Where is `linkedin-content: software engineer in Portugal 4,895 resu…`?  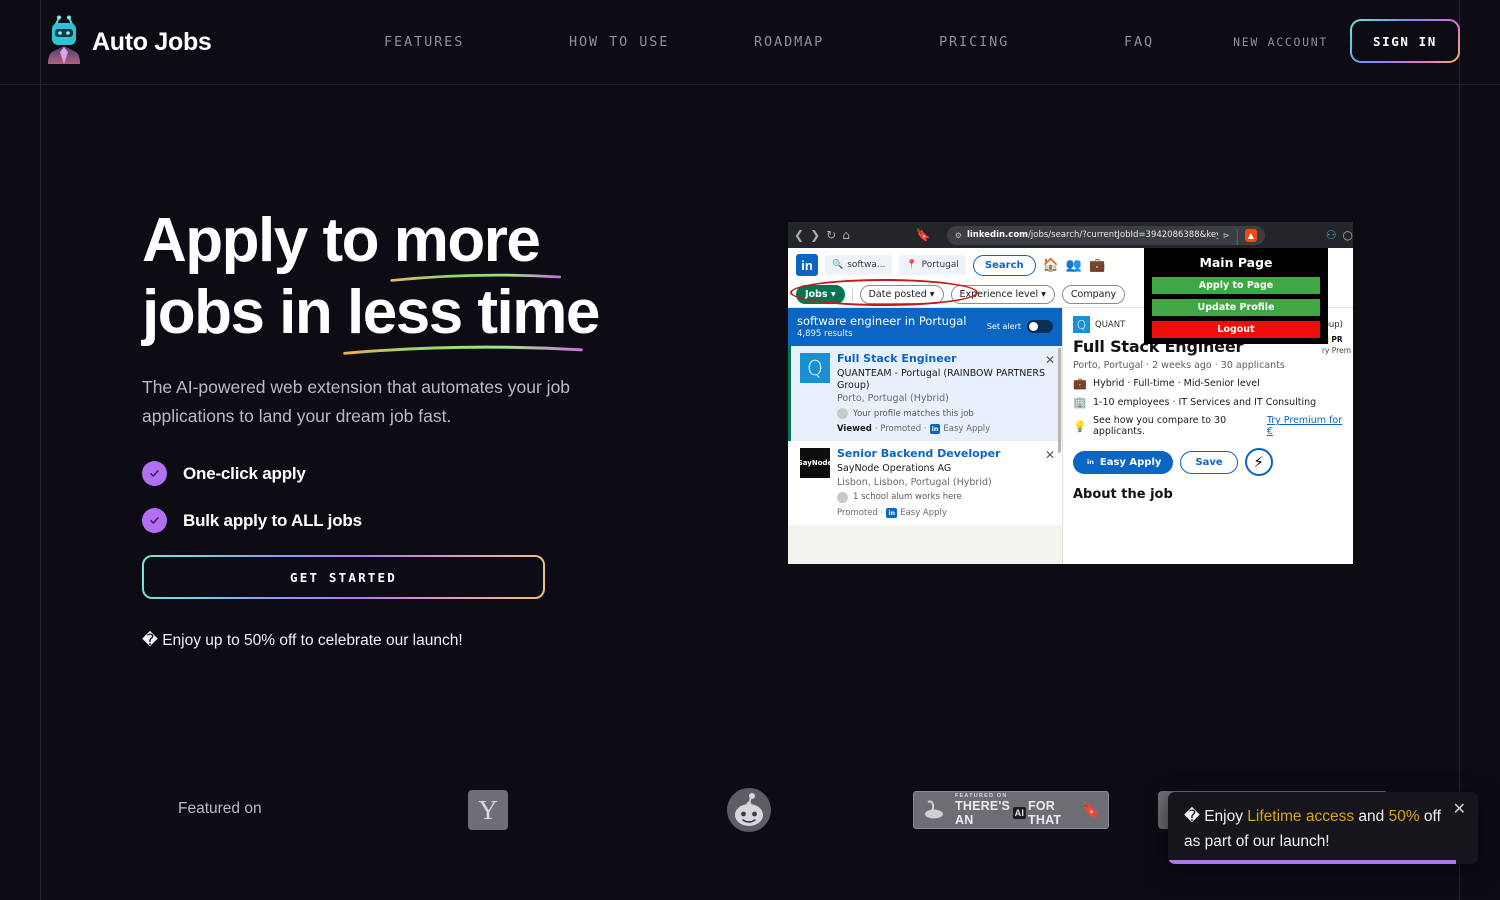
linkedin-content: software engineer in Portugal 4,895 resu… is located at coordinates (1070, 436).